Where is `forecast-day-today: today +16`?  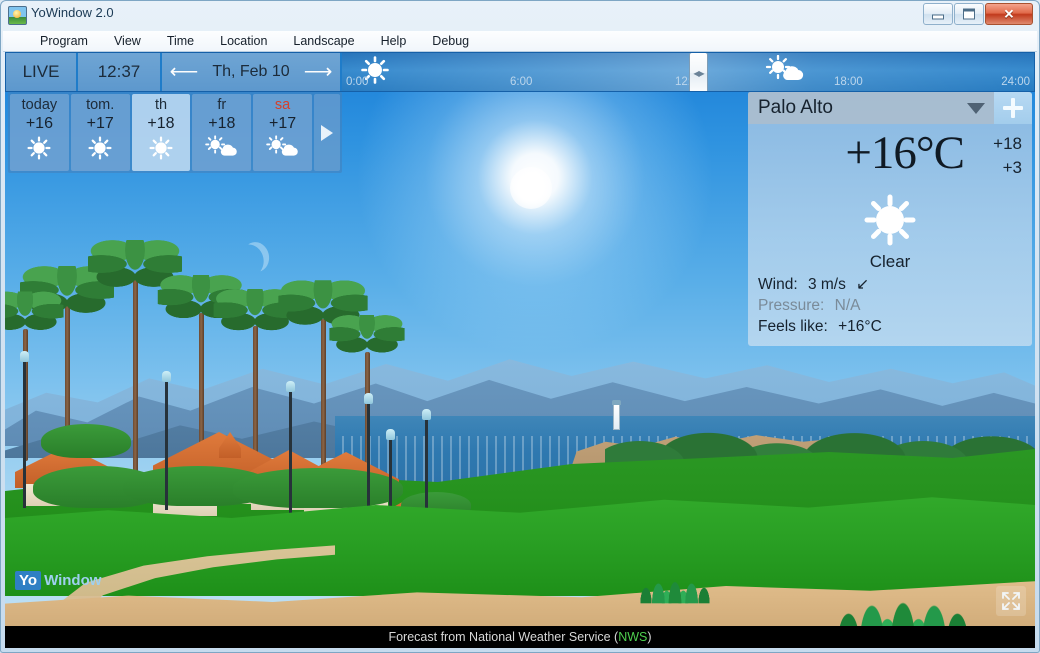 forecast-day-today: today +16 is located at coordinates (39, 132).